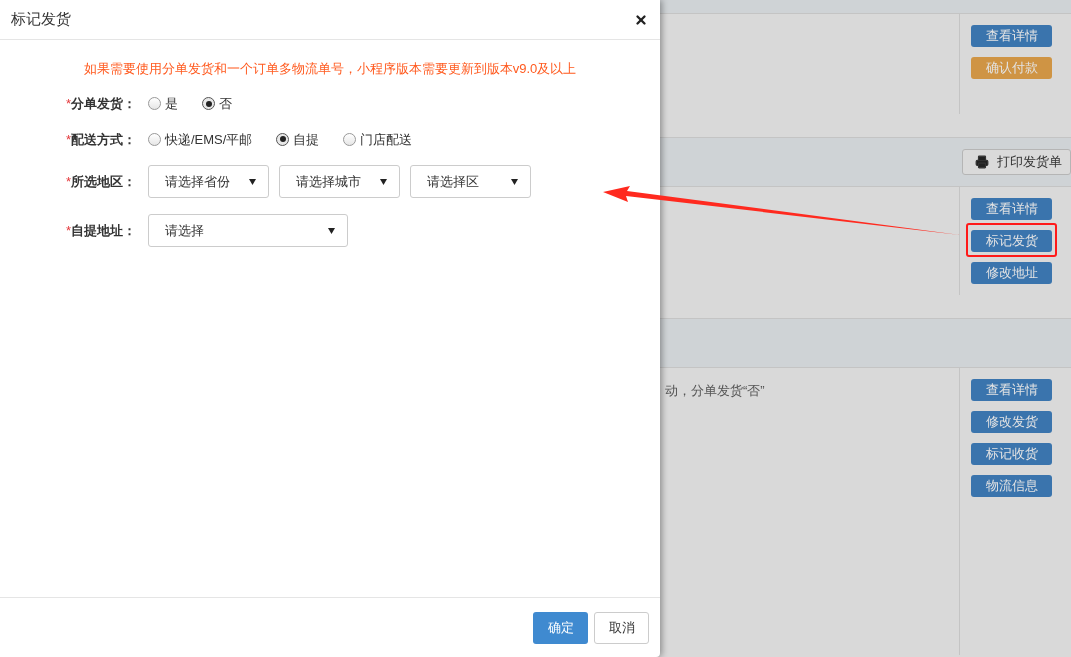 This screenshot has height=657, width=1071. What do you see at coordinates (1011, 272) in the screenshot?
I see `action-button: 修改地址` at bounding box center [1011, 272].